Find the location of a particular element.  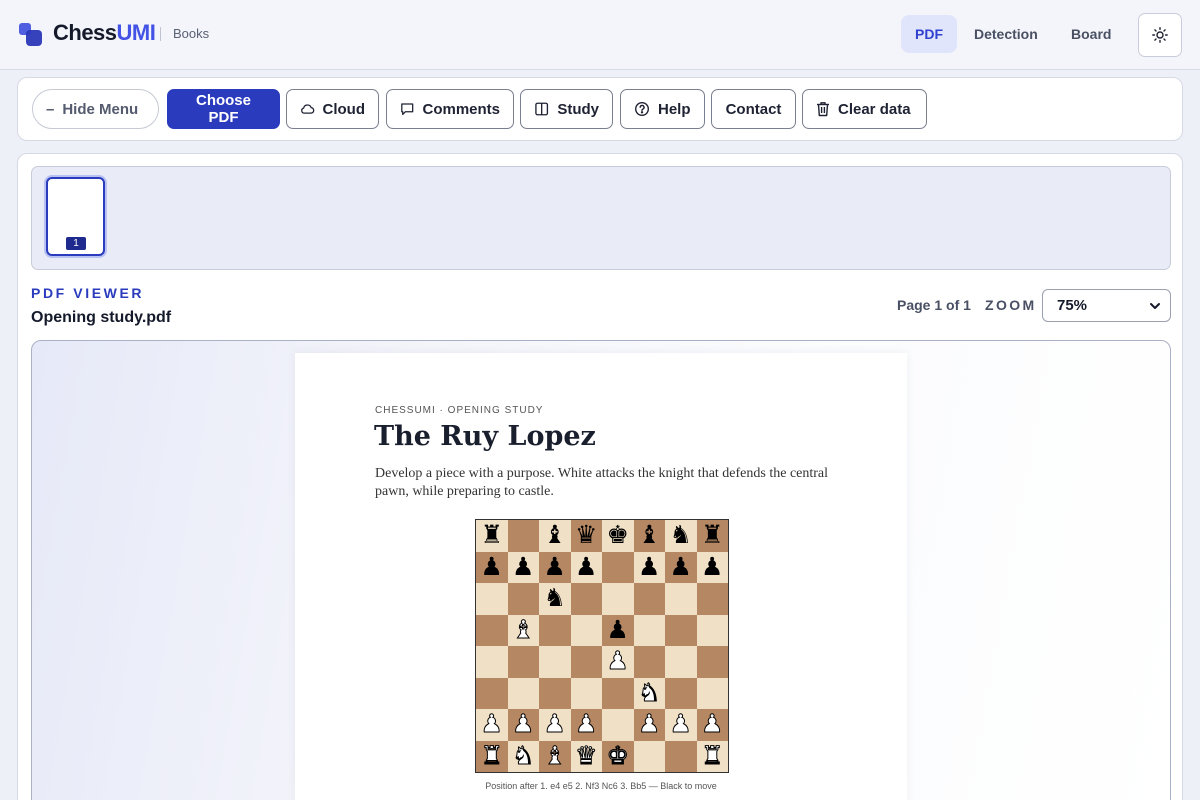

black-queen-icon: ♛ is located at coordinates (586, 535).